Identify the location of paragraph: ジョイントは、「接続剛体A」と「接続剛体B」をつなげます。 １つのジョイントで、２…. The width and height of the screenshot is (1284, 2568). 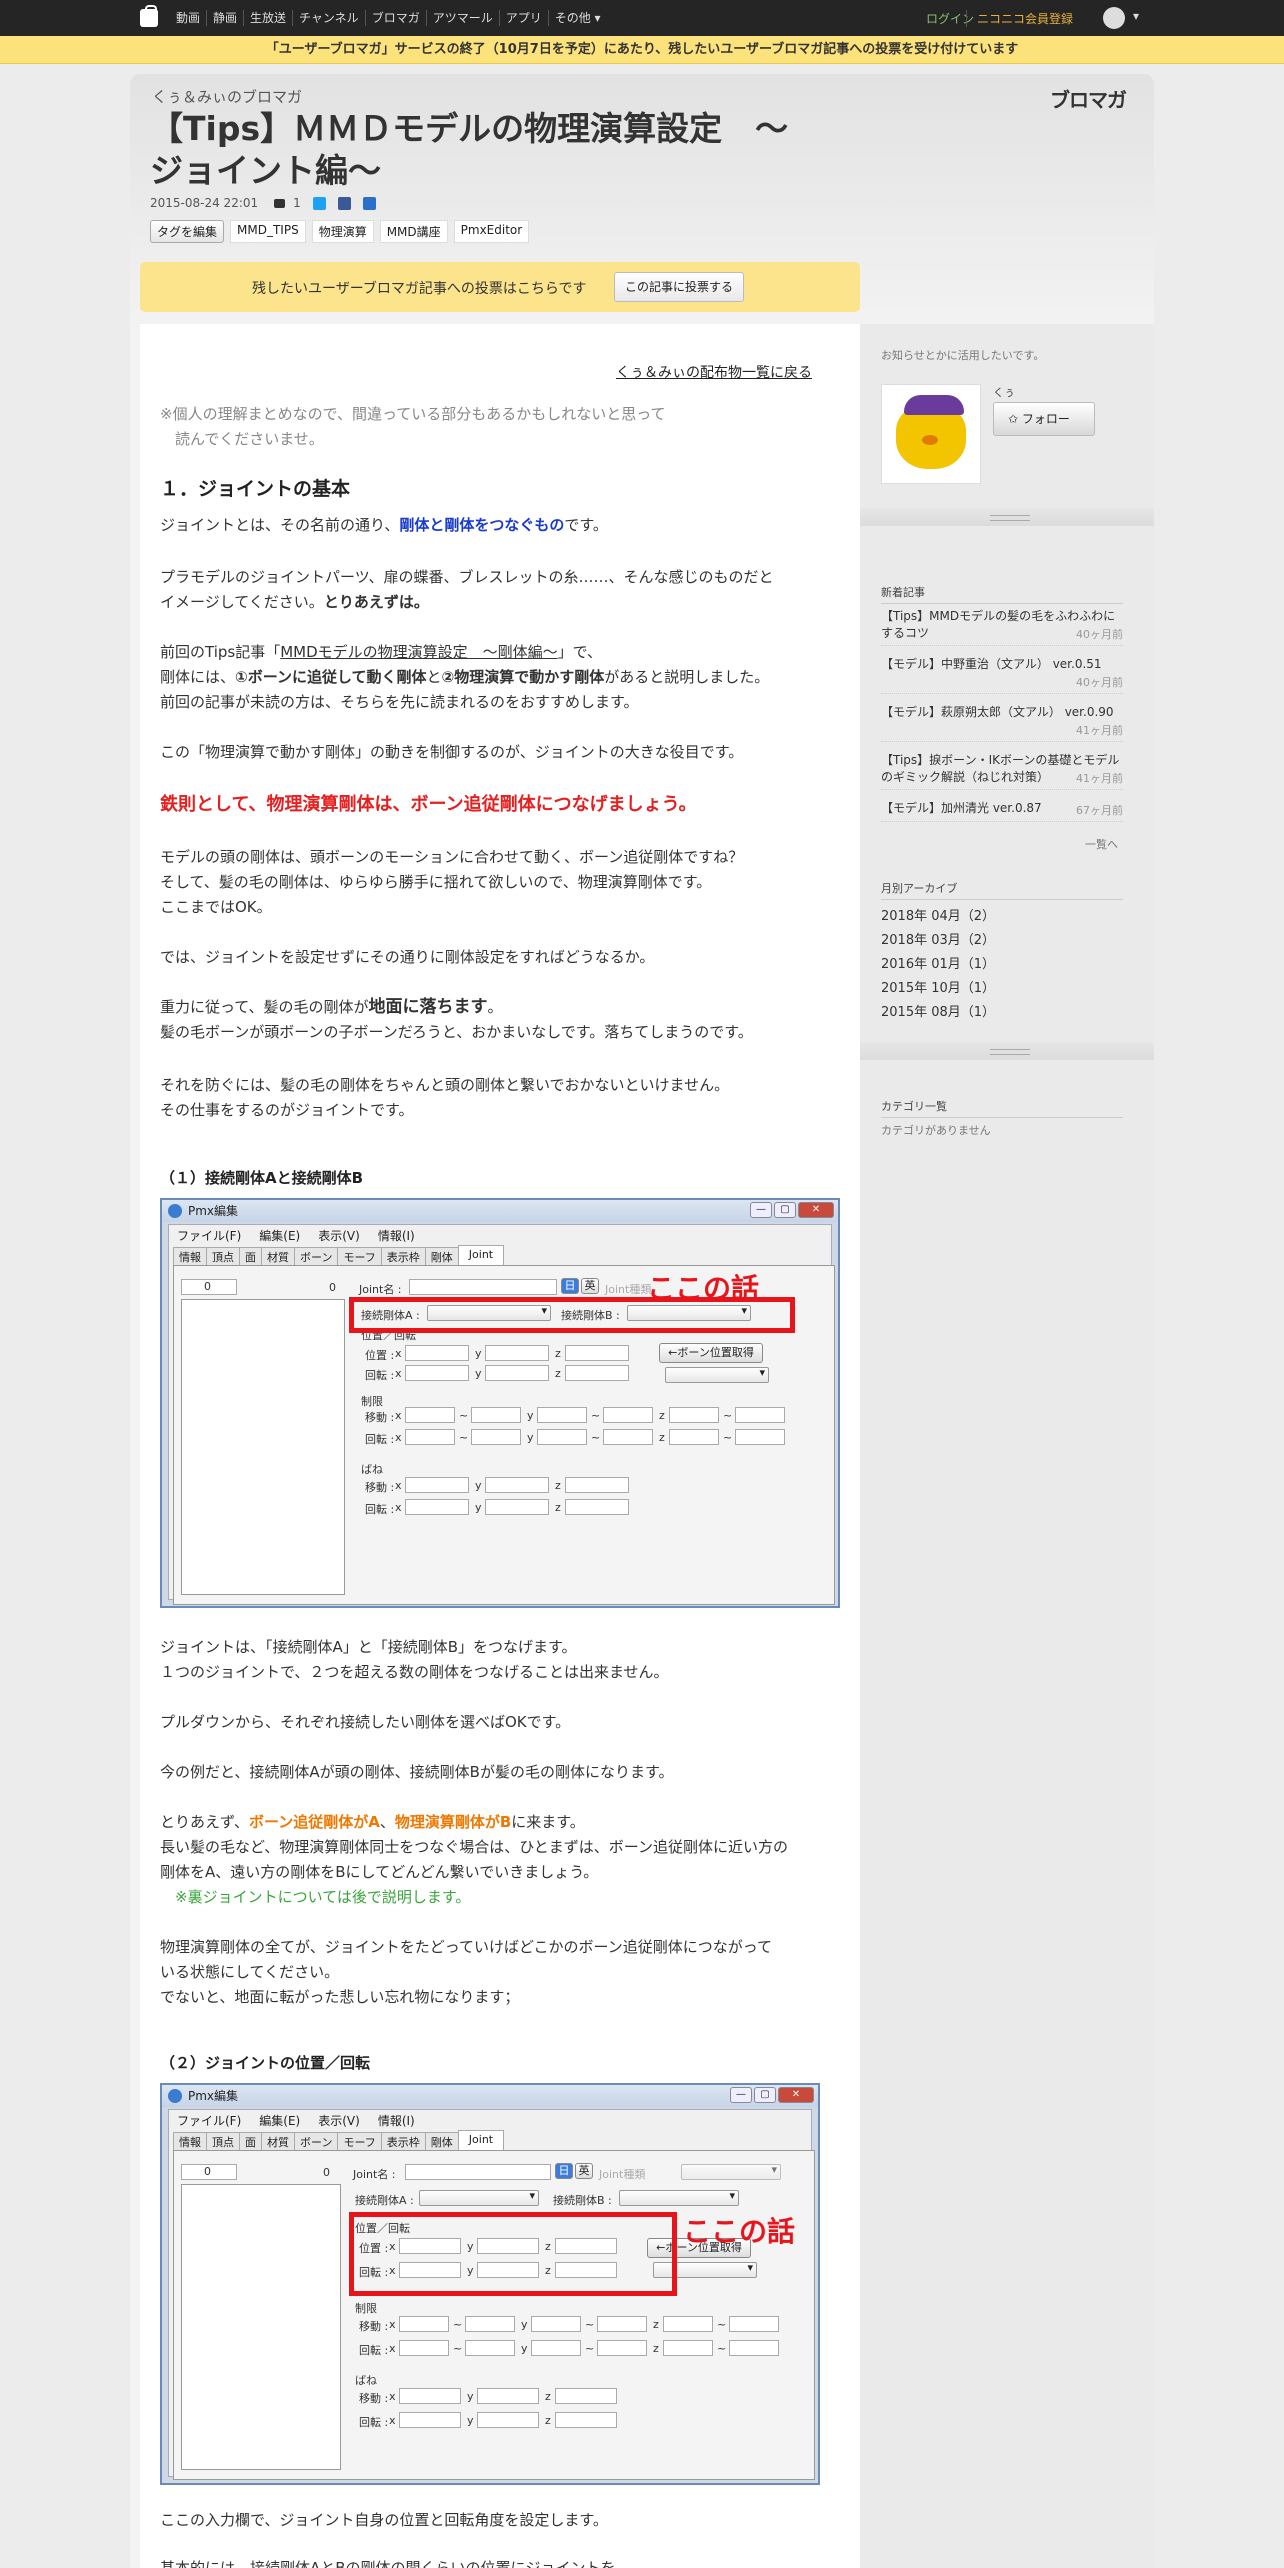
(414, 1659).